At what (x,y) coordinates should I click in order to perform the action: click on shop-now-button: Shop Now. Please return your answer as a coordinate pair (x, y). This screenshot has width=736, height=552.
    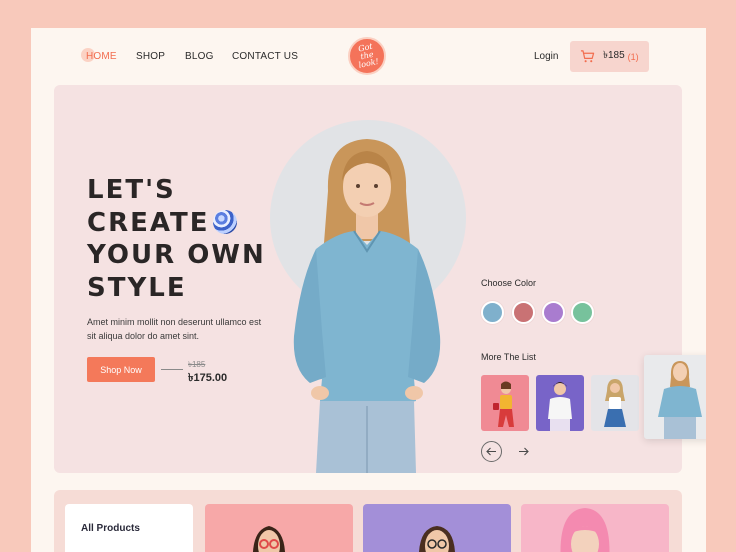
    Looking at the image, I should click on (121, 369).